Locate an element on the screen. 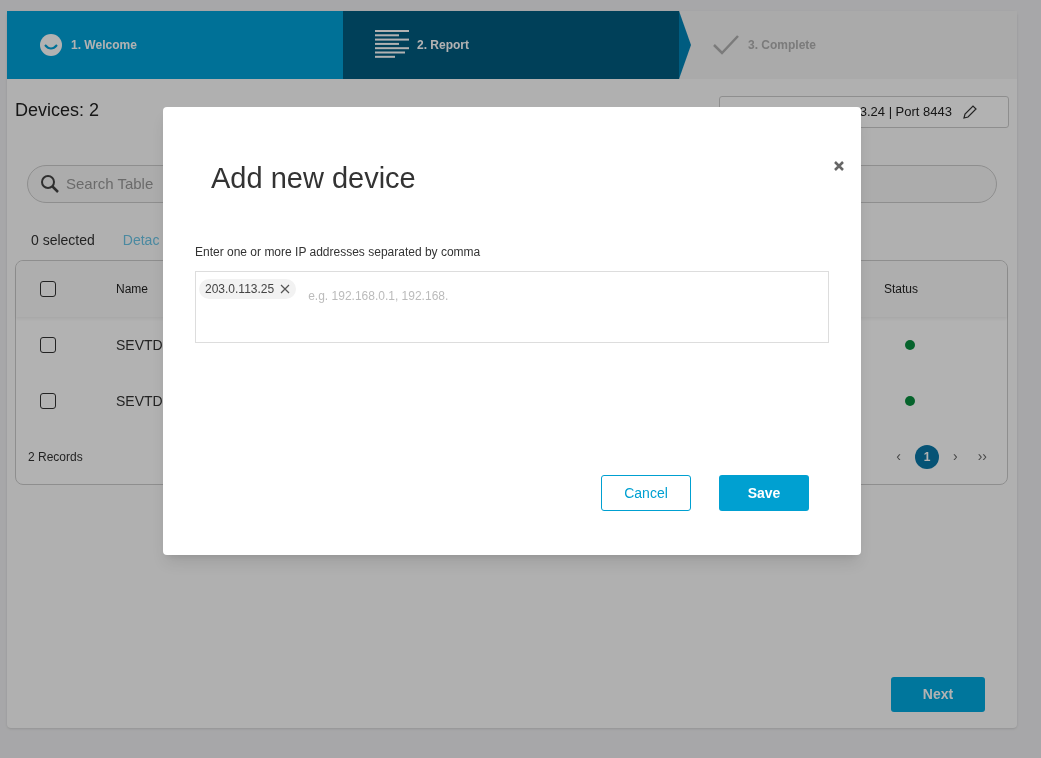 Image resolution: width=1041 pixels, height=758 pixels. records-count: 2 Records is located at coordinates (55, 457).